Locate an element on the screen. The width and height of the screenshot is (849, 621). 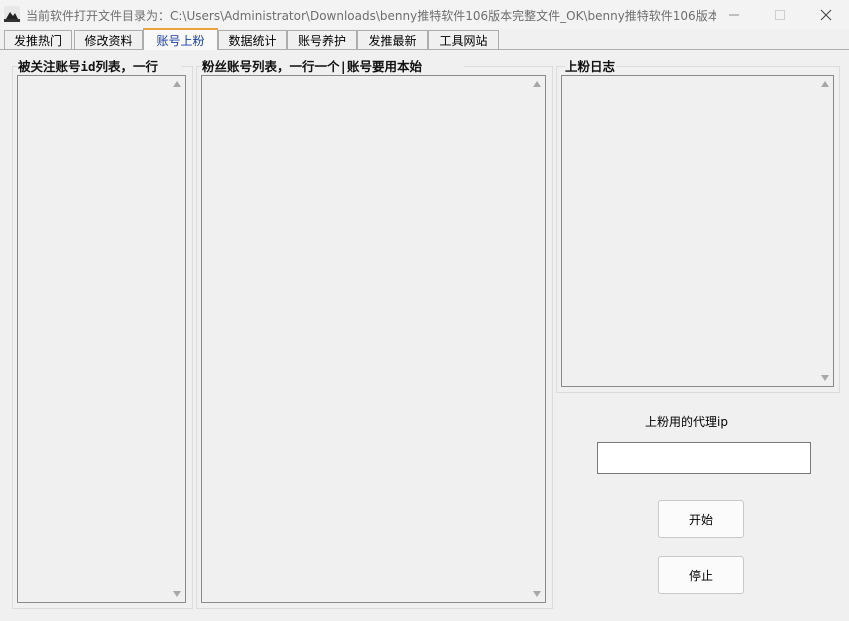
tab-fatui-zuixin: 发推最新 is located at coordinates (392, 39).